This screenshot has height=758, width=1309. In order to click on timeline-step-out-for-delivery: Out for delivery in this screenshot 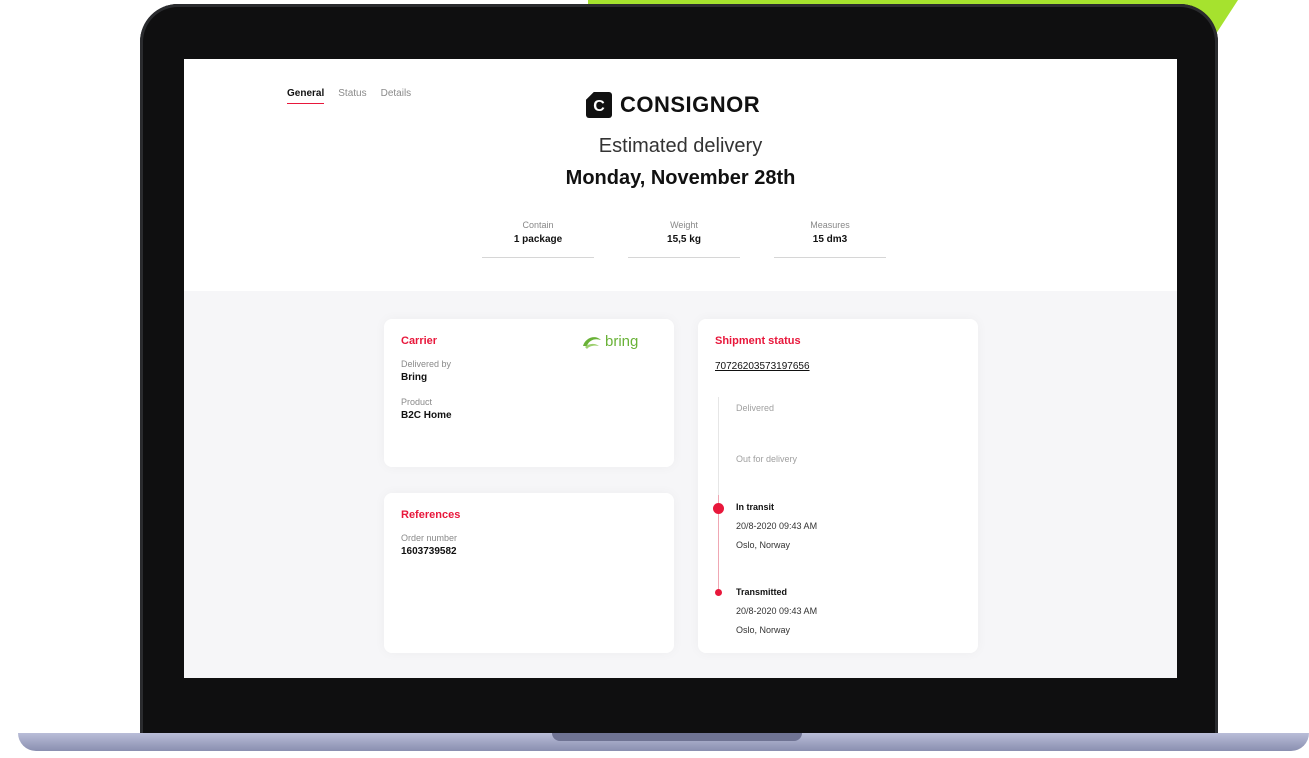, I will do `click(767, 459)`.